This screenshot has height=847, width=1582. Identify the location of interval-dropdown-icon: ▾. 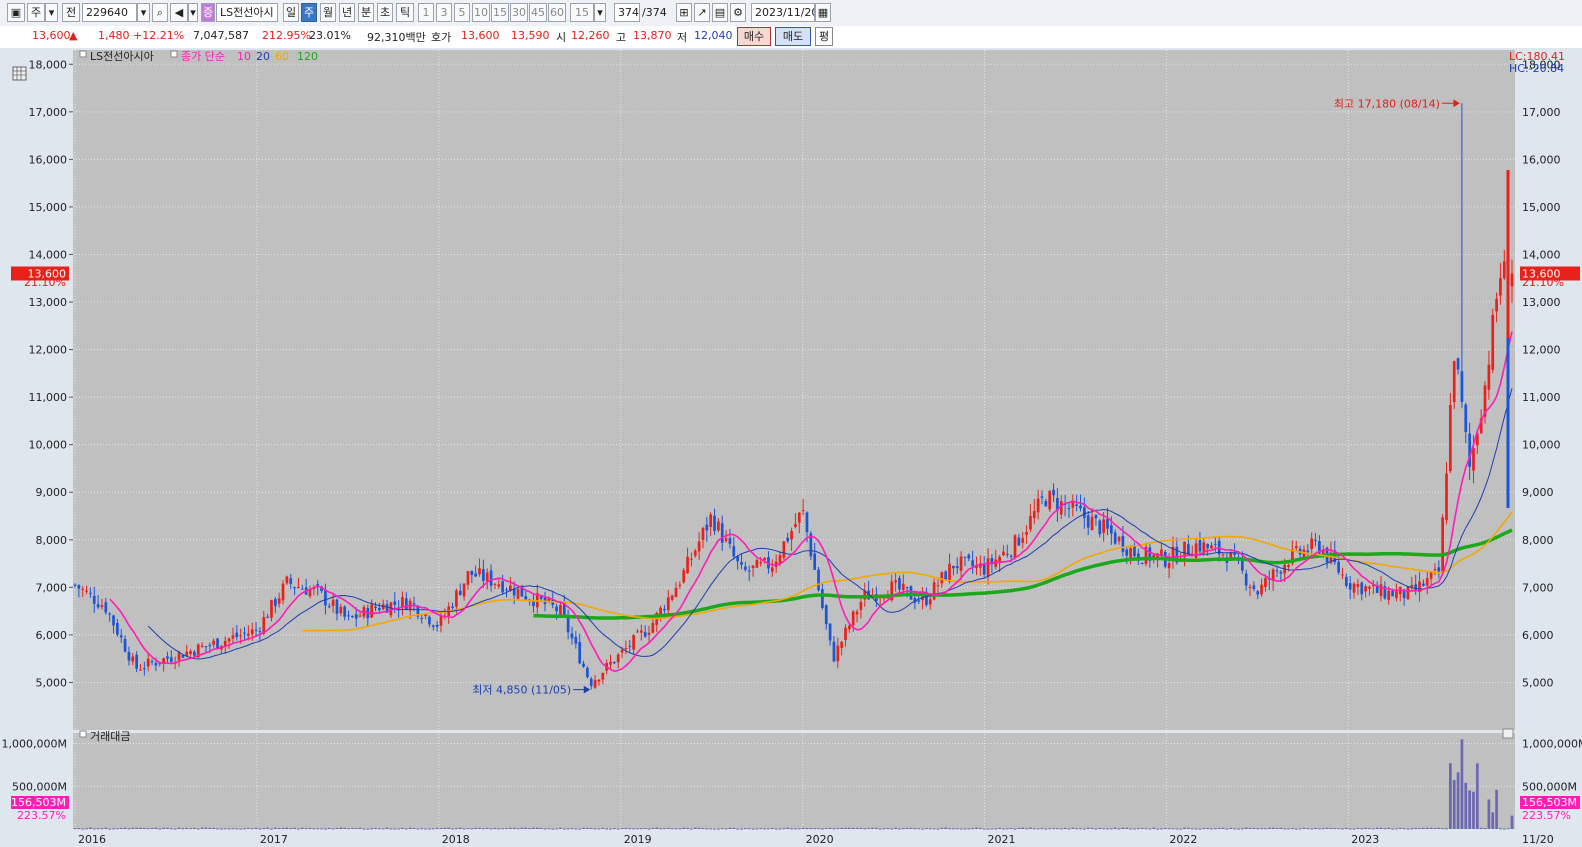
(600, 12).